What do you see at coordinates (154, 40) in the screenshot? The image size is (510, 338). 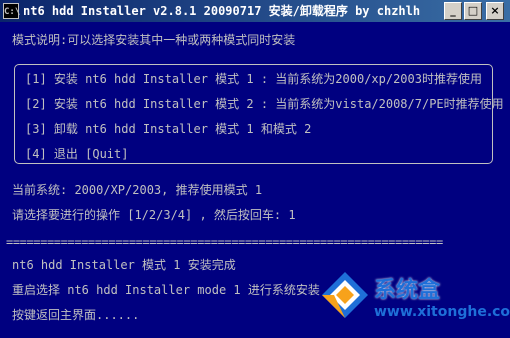 I see `mode-description: 模式说明:可以选择安装其中一种或两种模式同时安装` at bounding box center [154, 40].